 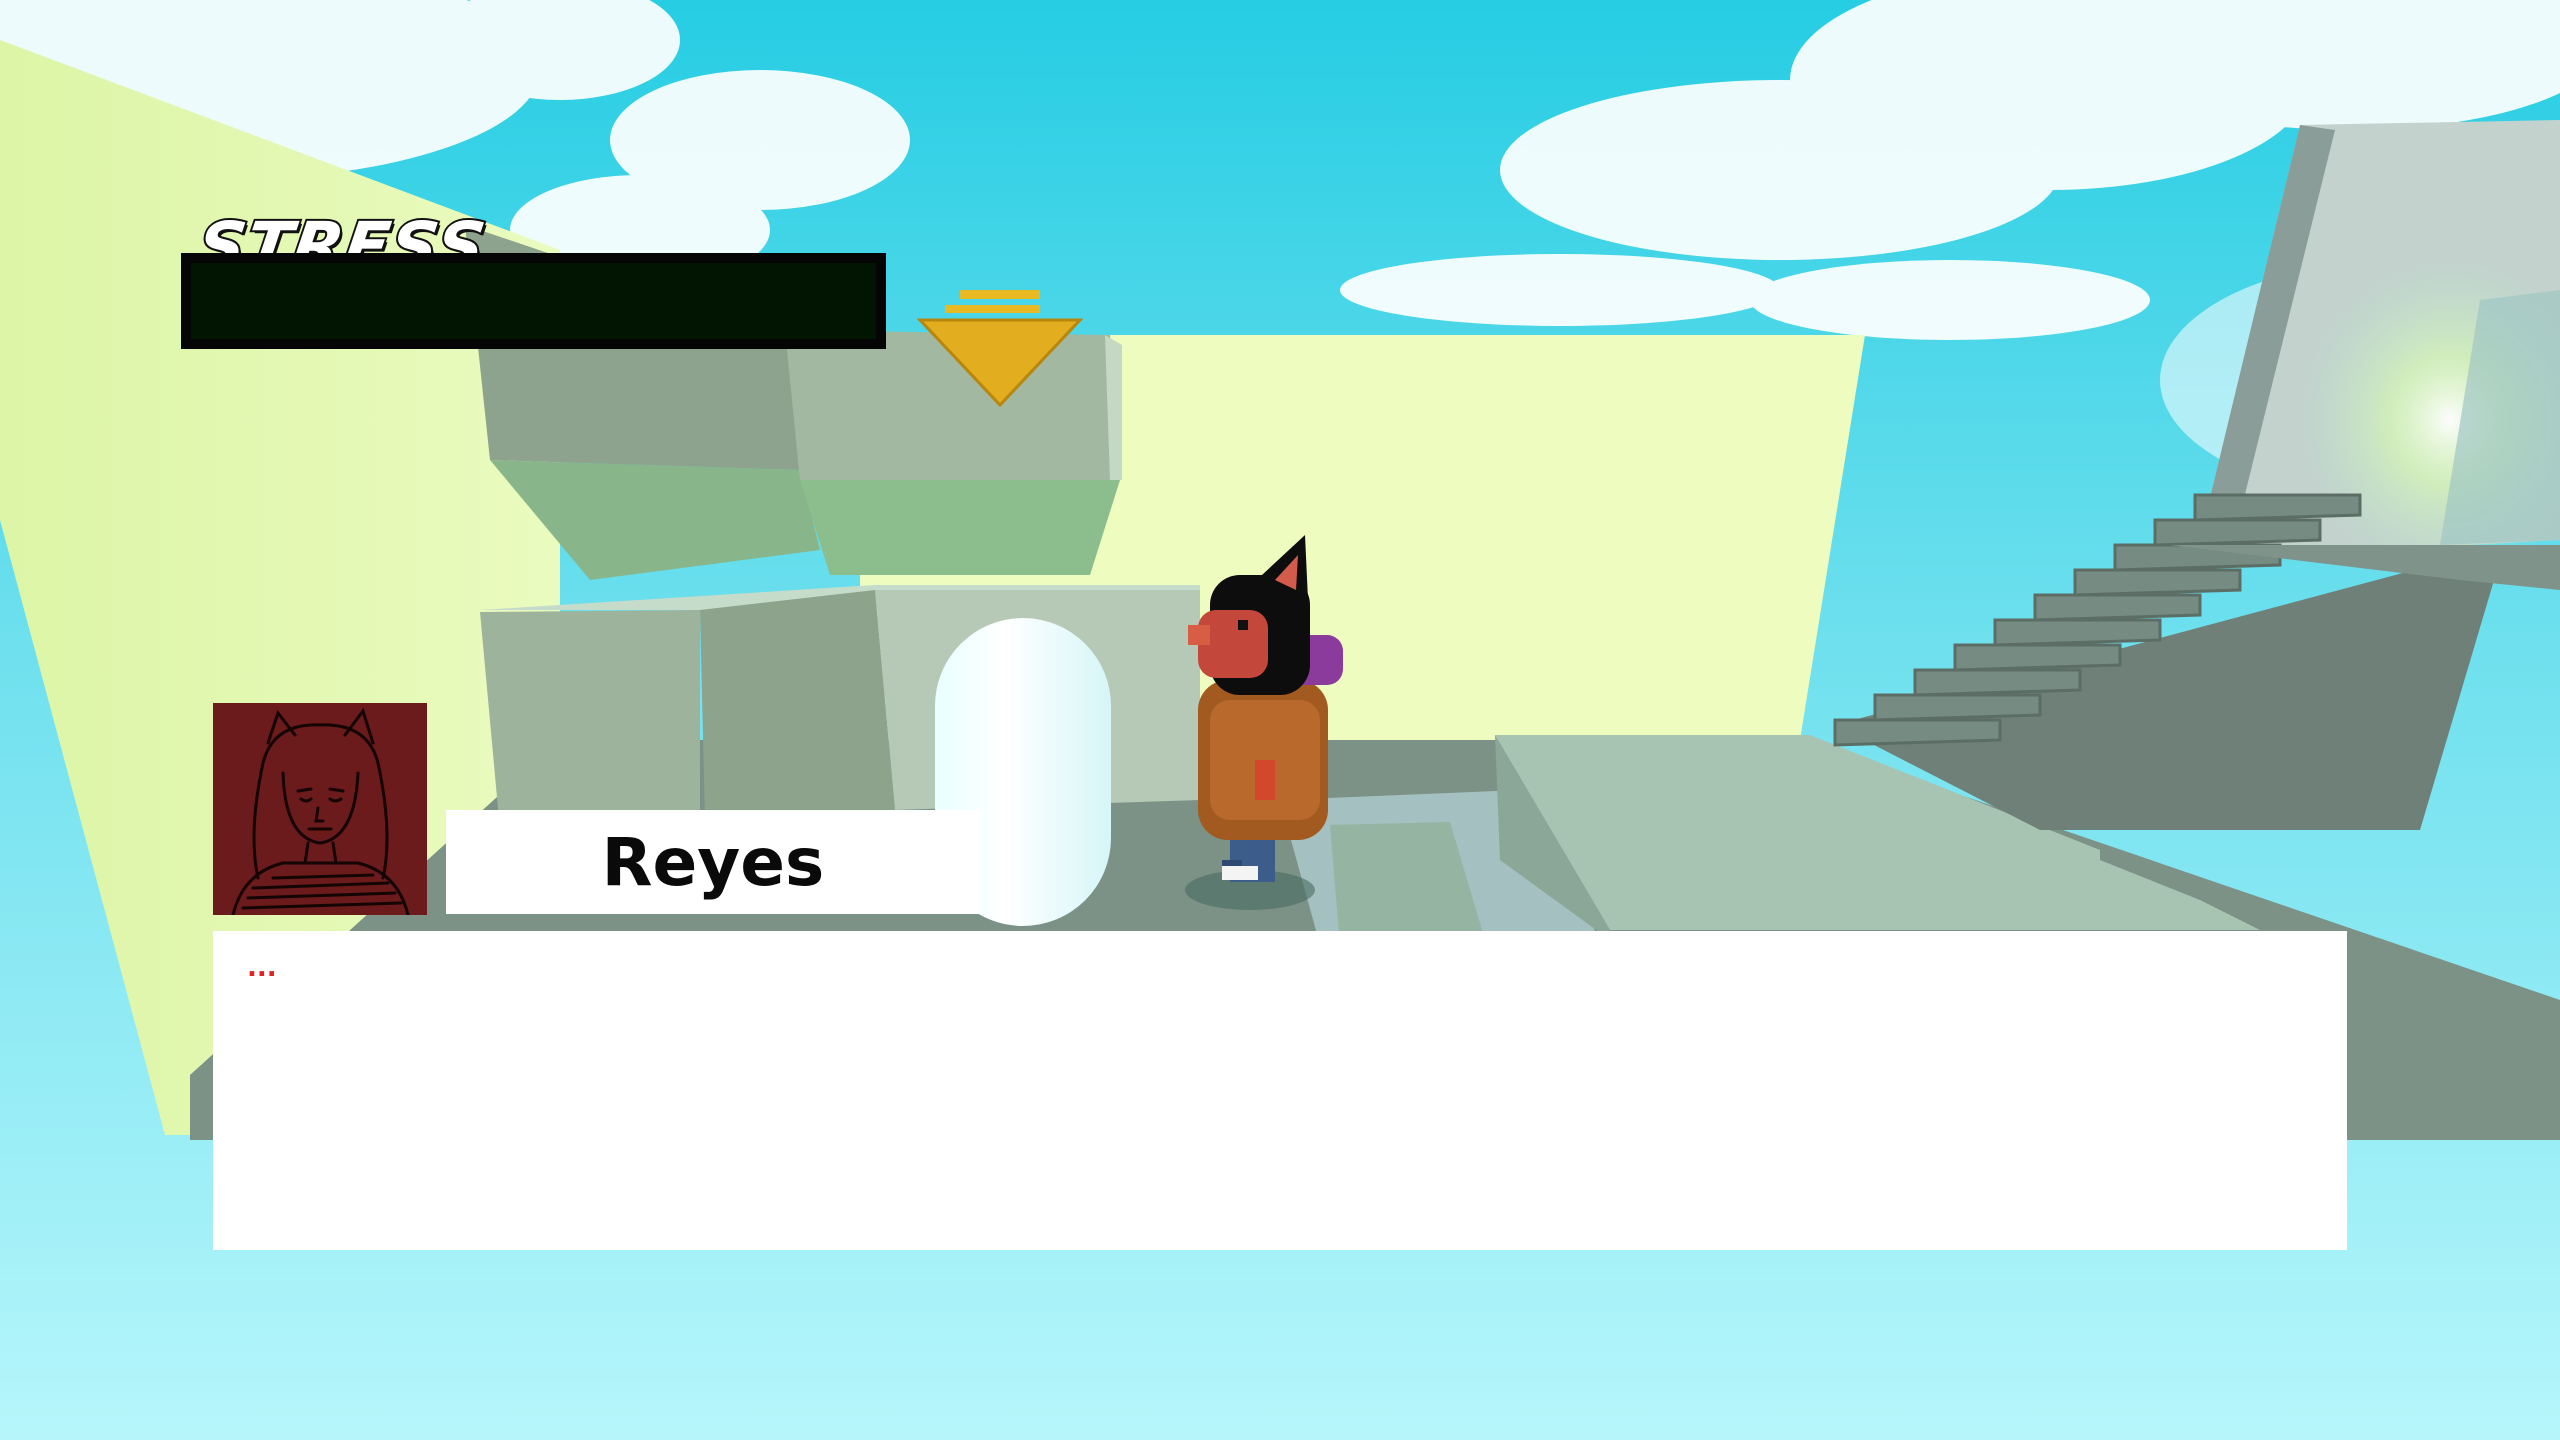 I want to click on speaker-name: Reyes, so click(x=713, y=862).